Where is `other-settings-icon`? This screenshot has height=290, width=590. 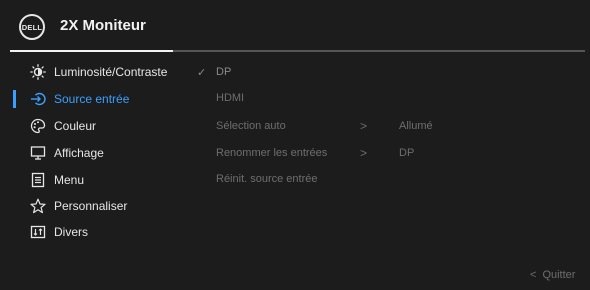 other-settings-icon is located at coordinates (38, 232).